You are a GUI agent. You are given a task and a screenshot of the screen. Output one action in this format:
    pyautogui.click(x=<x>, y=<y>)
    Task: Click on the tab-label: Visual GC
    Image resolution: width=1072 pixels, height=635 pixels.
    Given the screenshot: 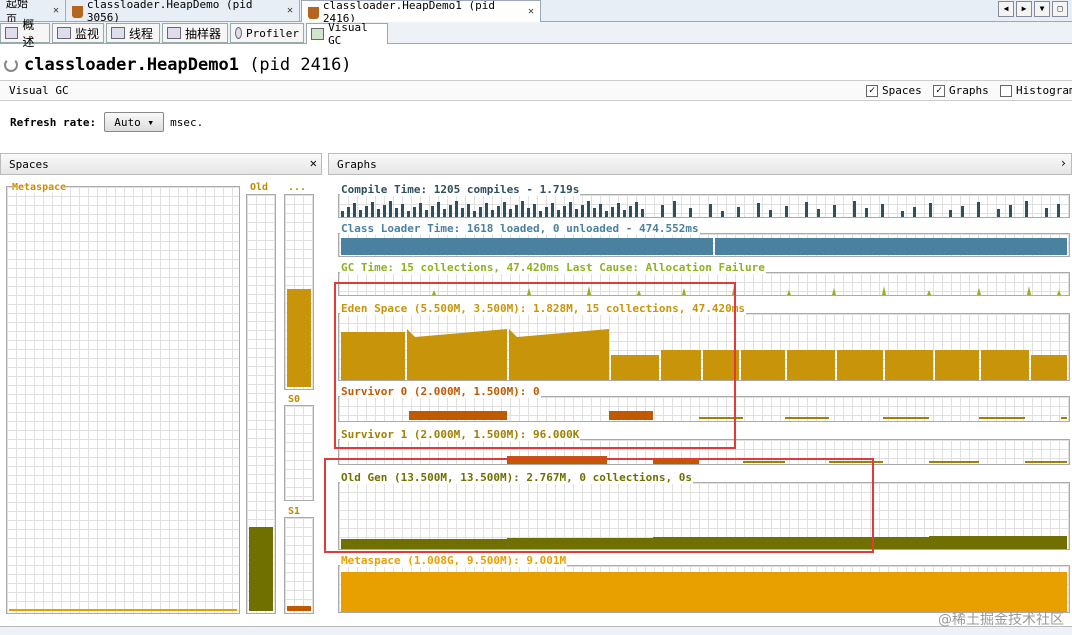 What is the action you would take?
    pyautogui.click(x=348, y=34)
    